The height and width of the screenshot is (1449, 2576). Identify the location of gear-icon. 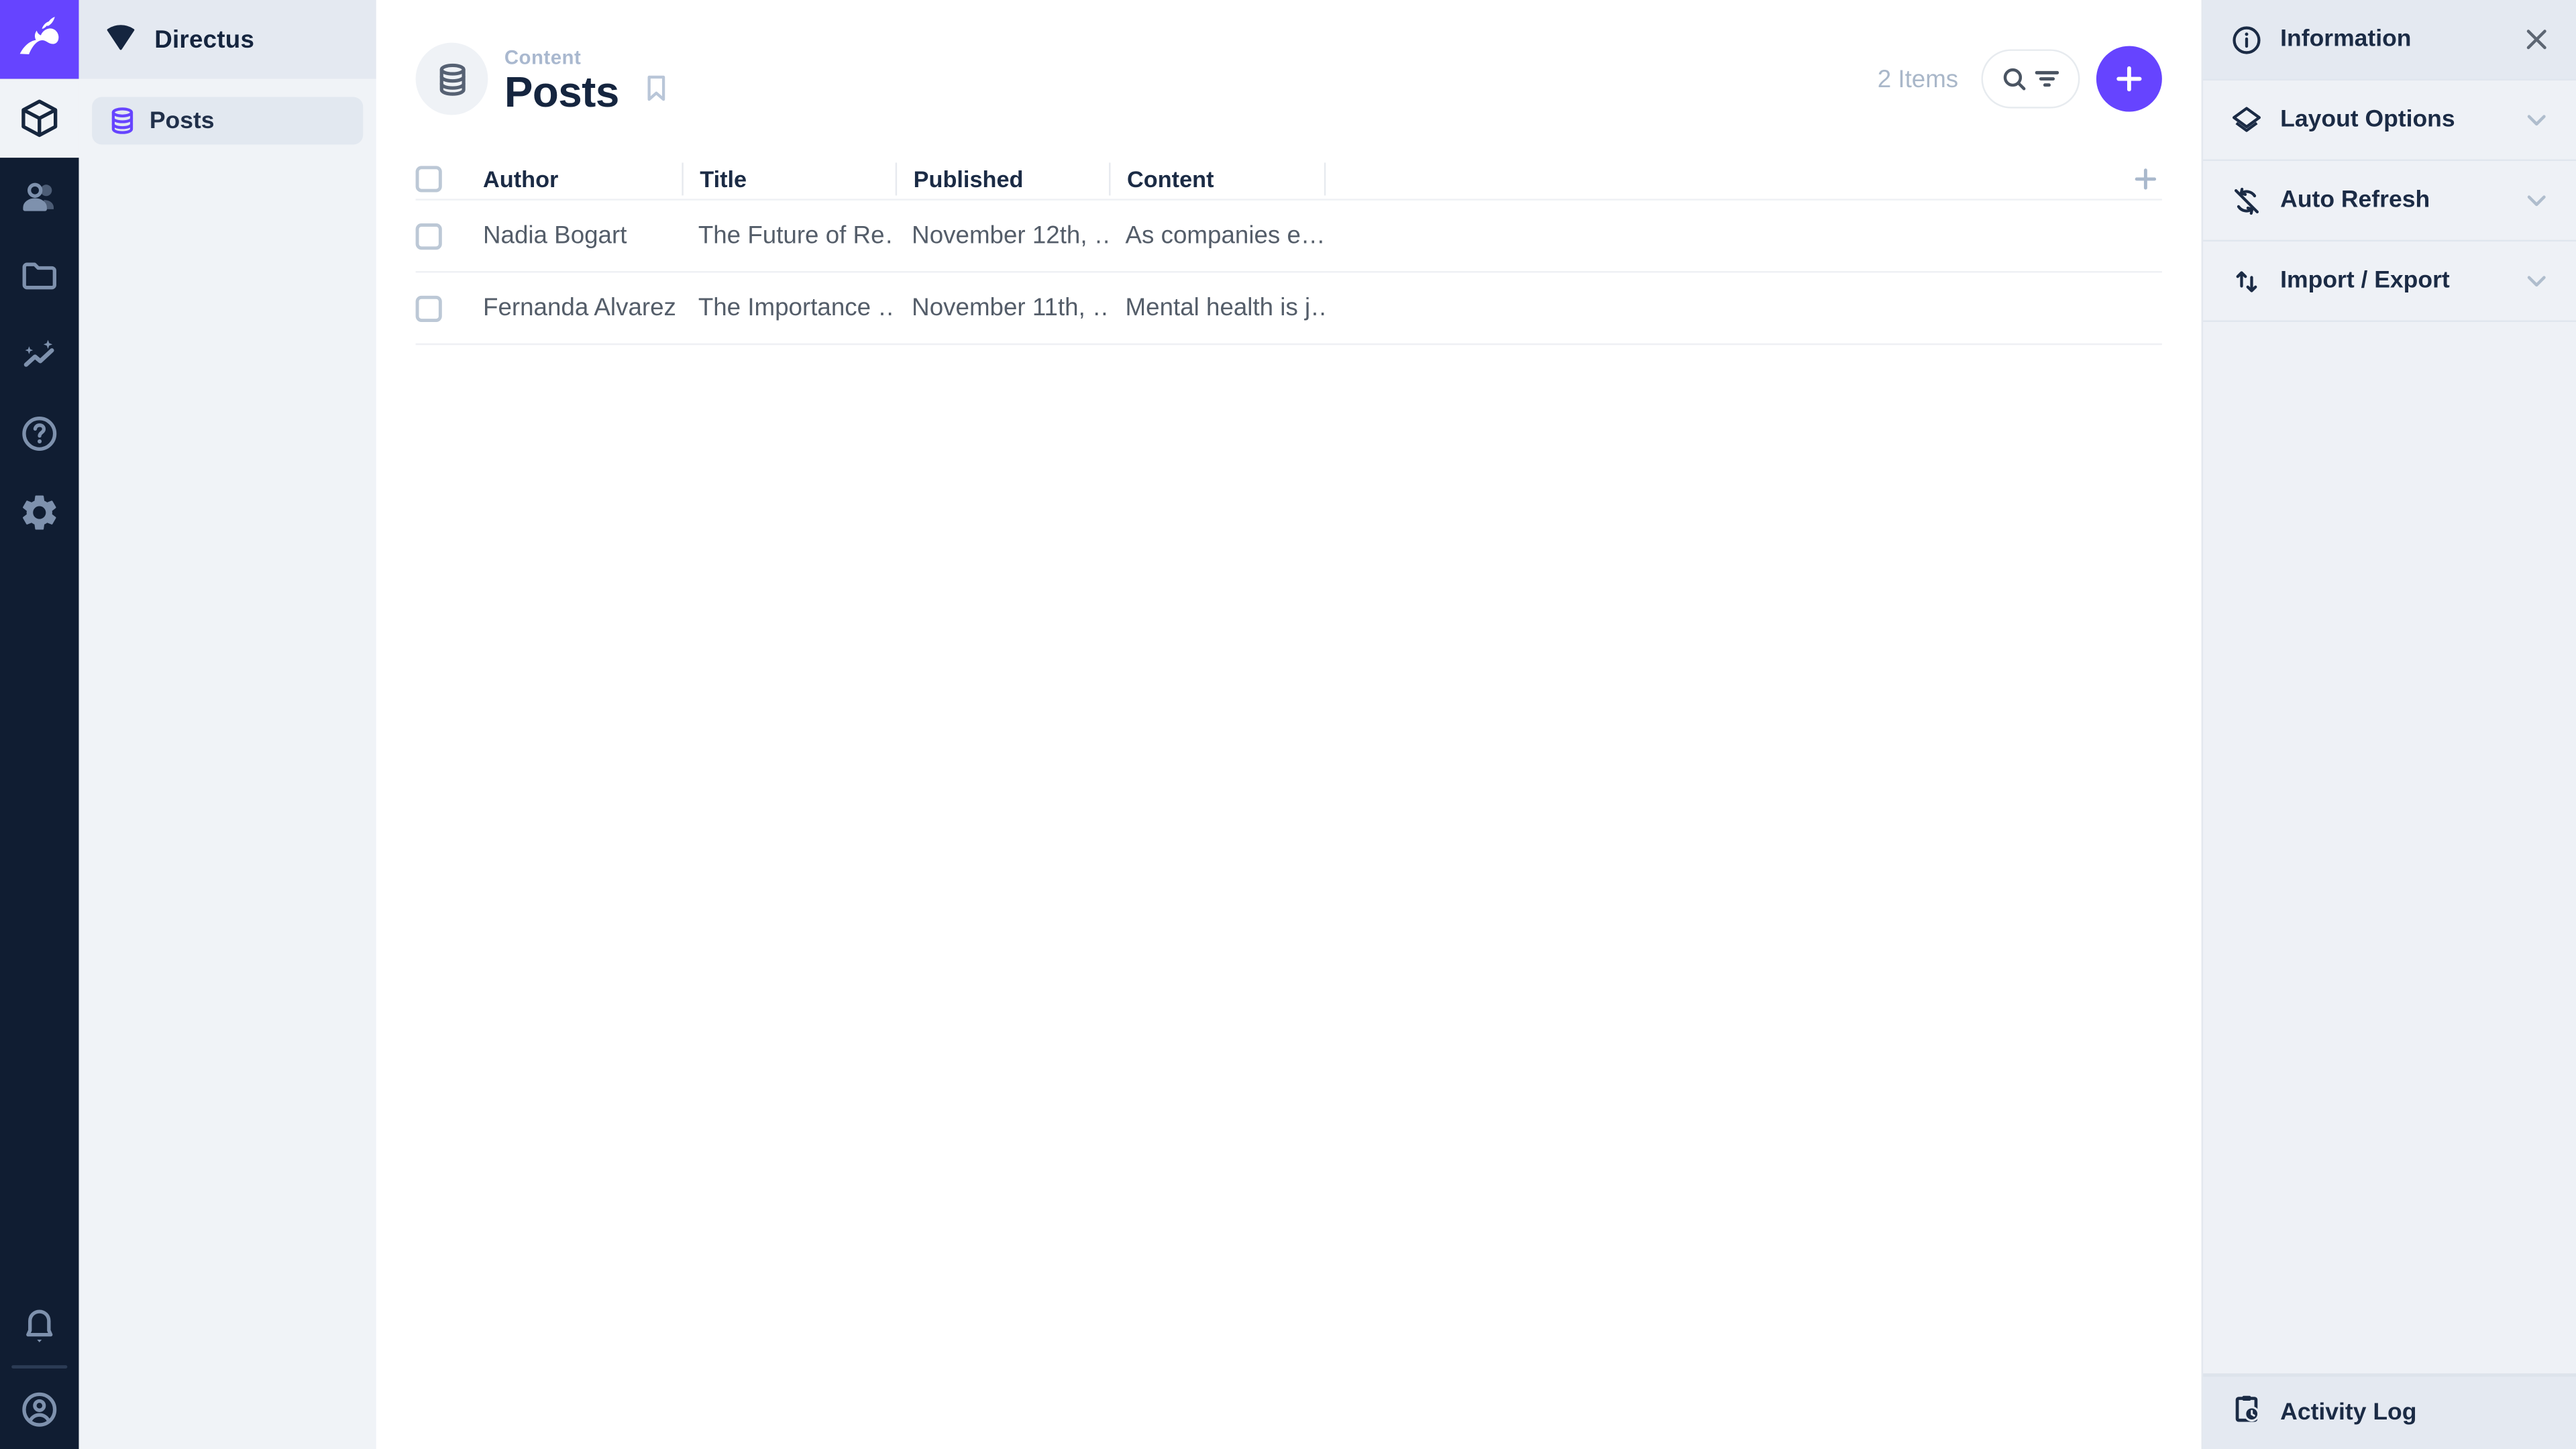
(39, 512).